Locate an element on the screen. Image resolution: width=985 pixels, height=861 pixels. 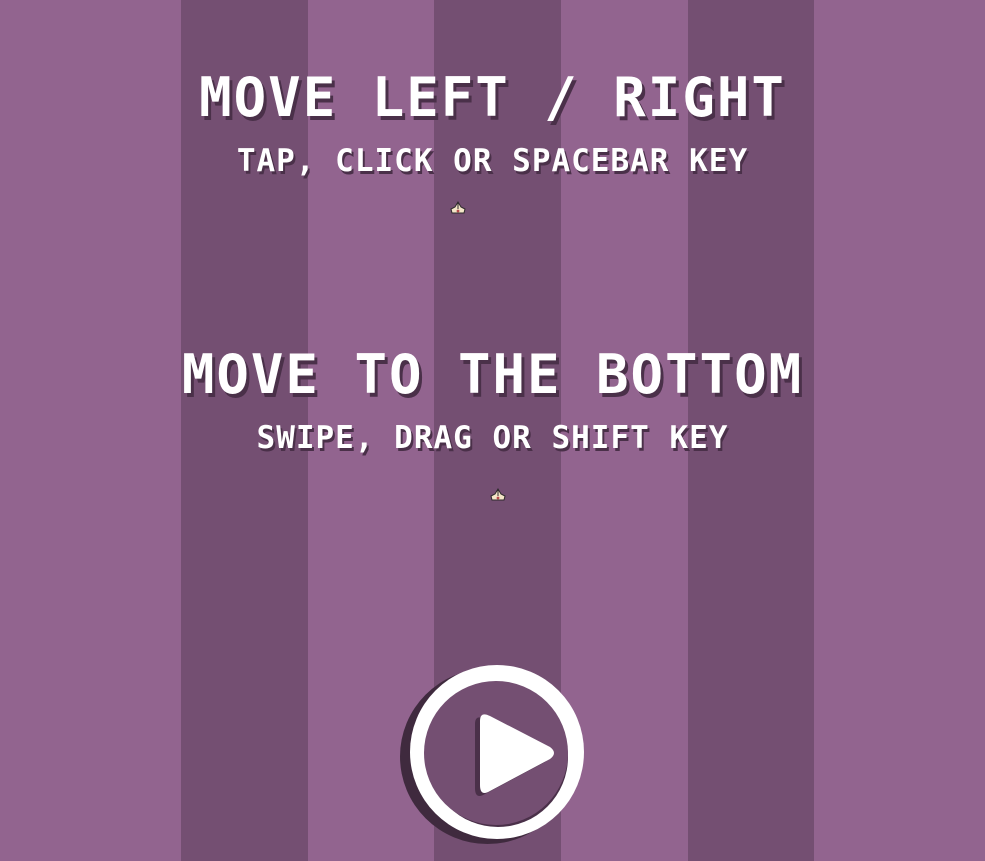
play-button-ring is located at coordinates (497, 752).